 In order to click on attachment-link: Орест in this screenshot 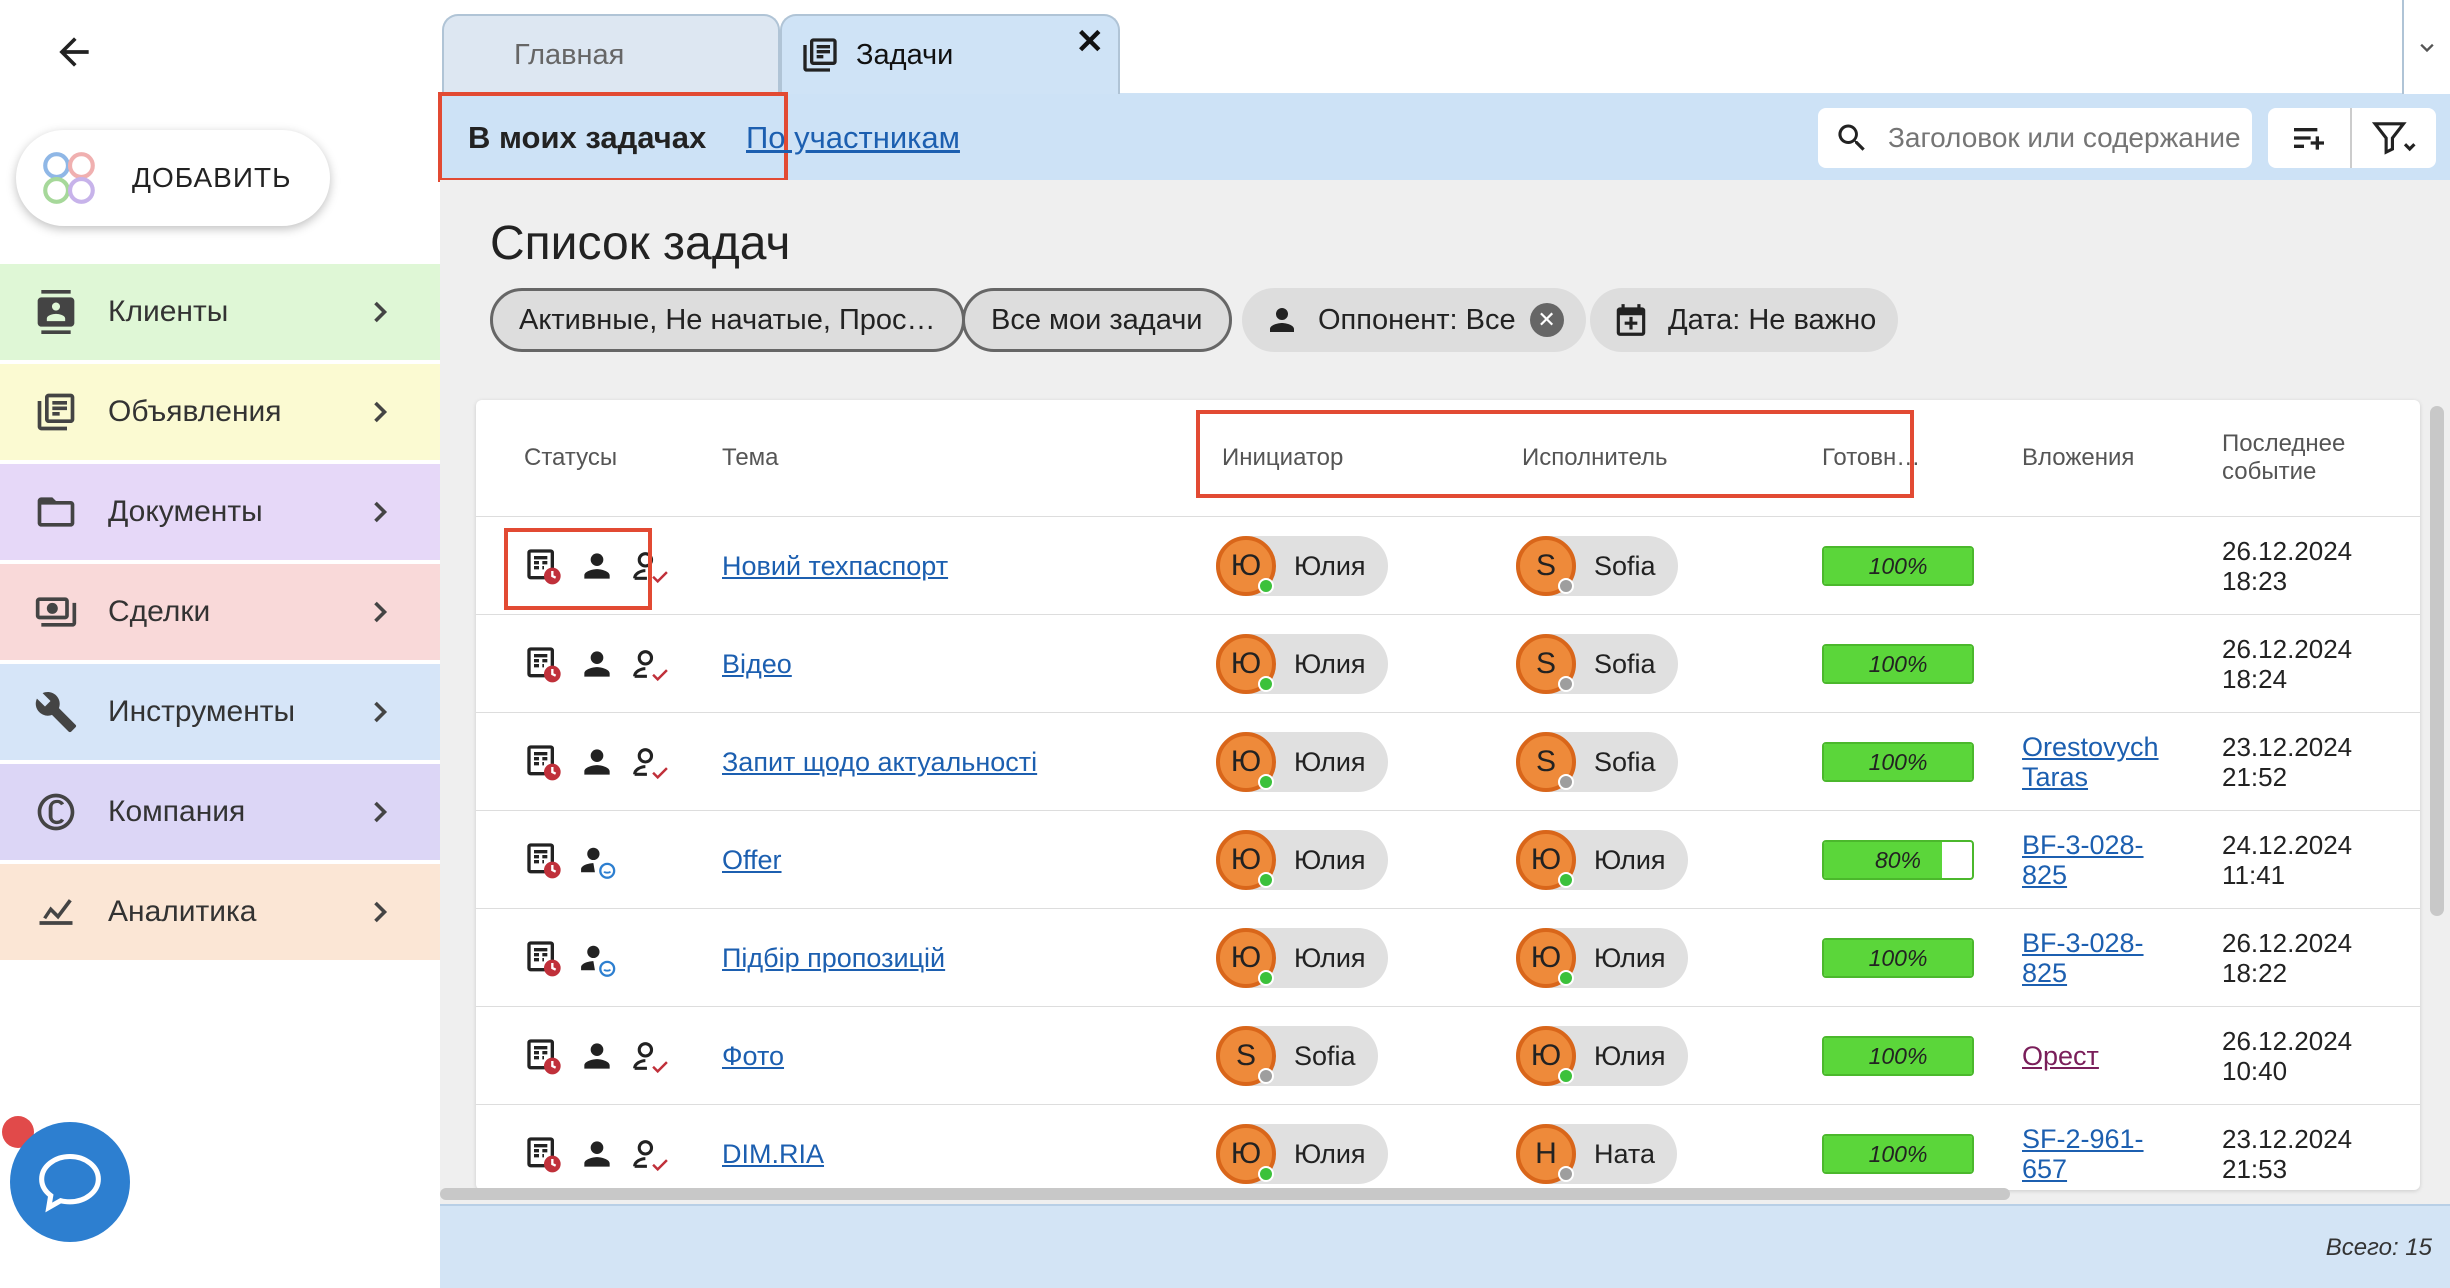, I will do `click(2060, 1056)`.